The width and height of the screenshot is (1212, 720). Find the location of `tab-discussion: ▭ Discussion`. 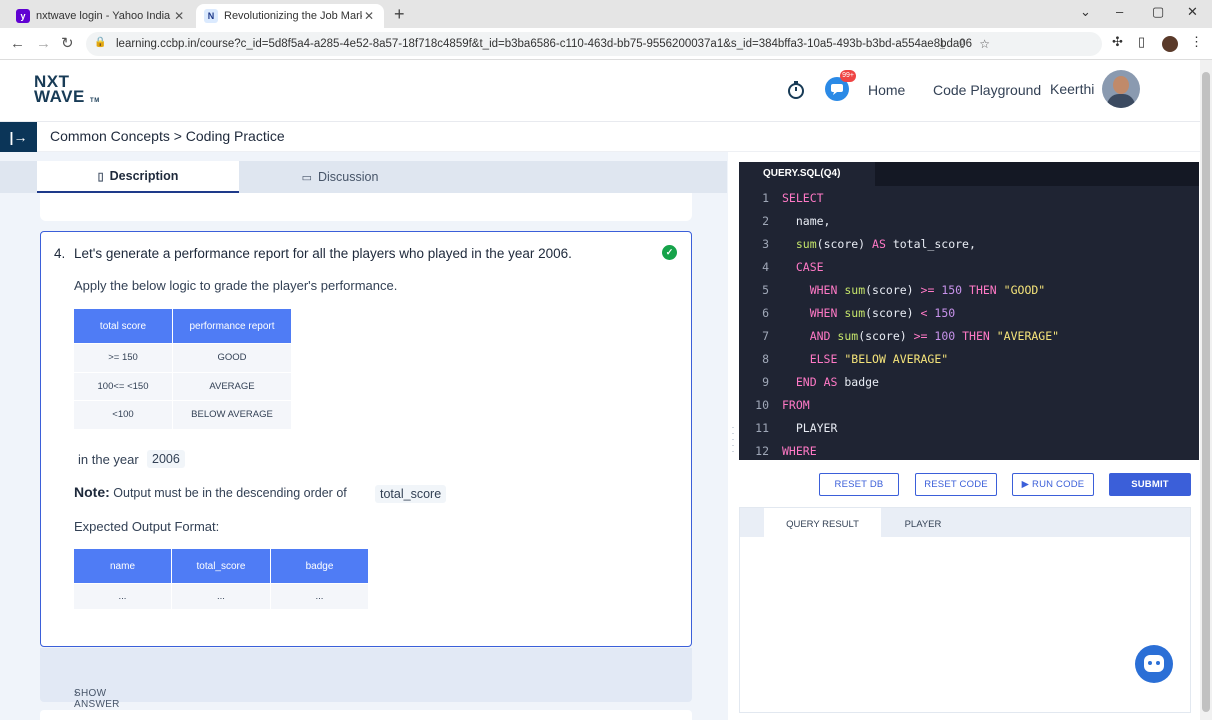

tab-discussion: ▭ Discussion is located at coordinates (340, 177).